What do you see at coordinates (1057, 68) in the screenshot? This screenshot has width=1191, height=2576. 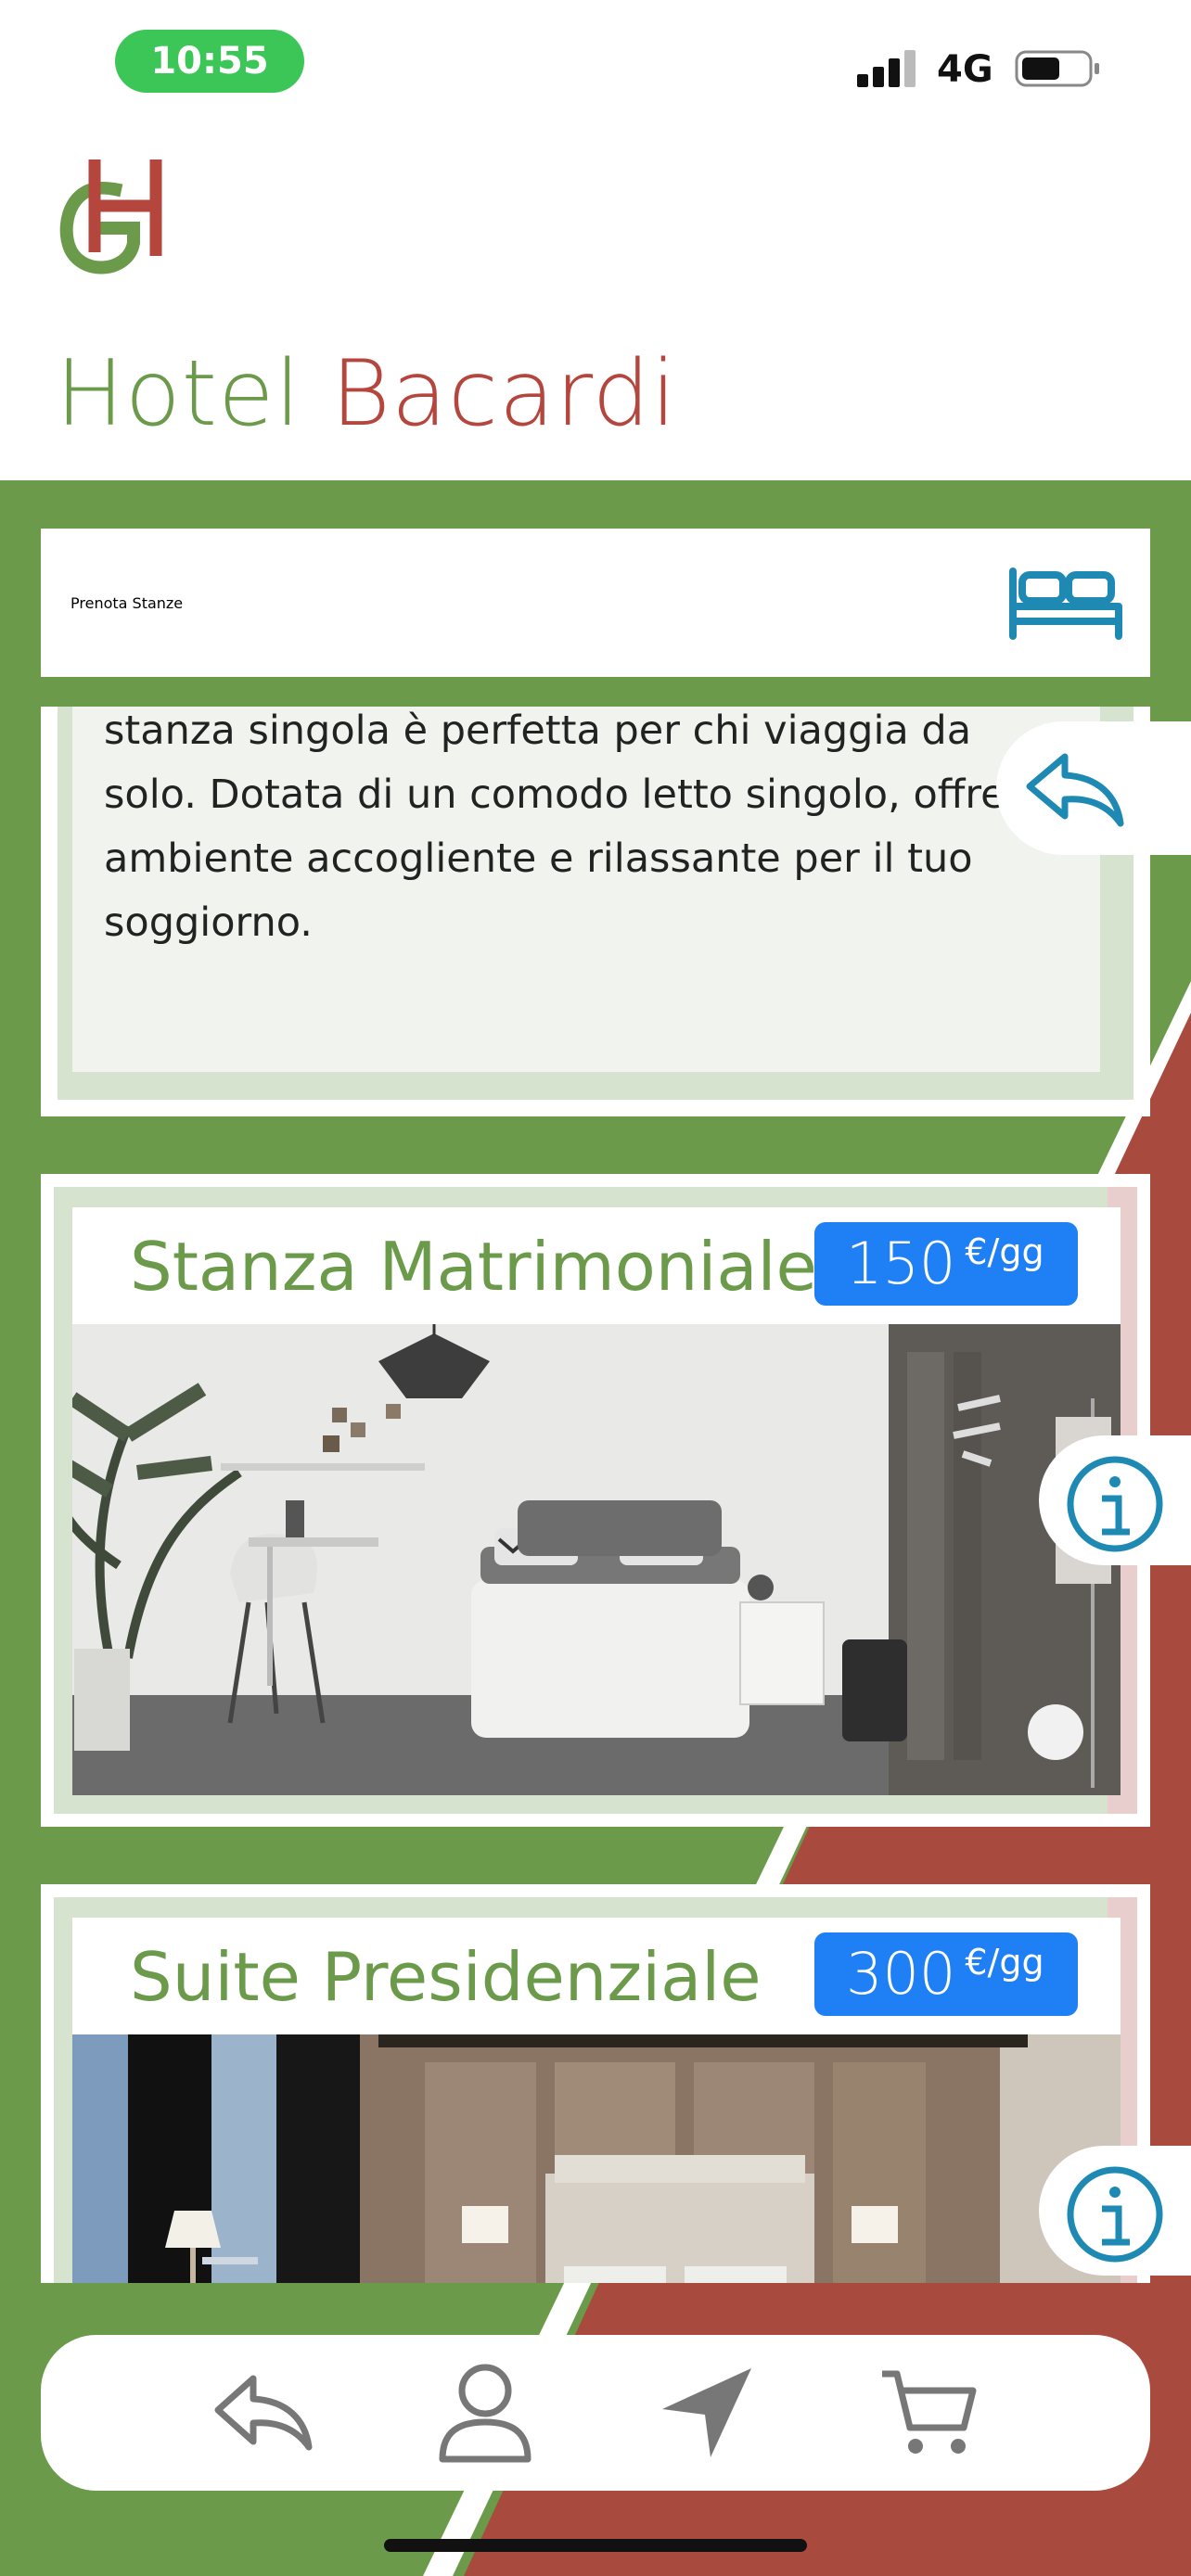 I see `battery-icon` at bounding box center [1057, 68].